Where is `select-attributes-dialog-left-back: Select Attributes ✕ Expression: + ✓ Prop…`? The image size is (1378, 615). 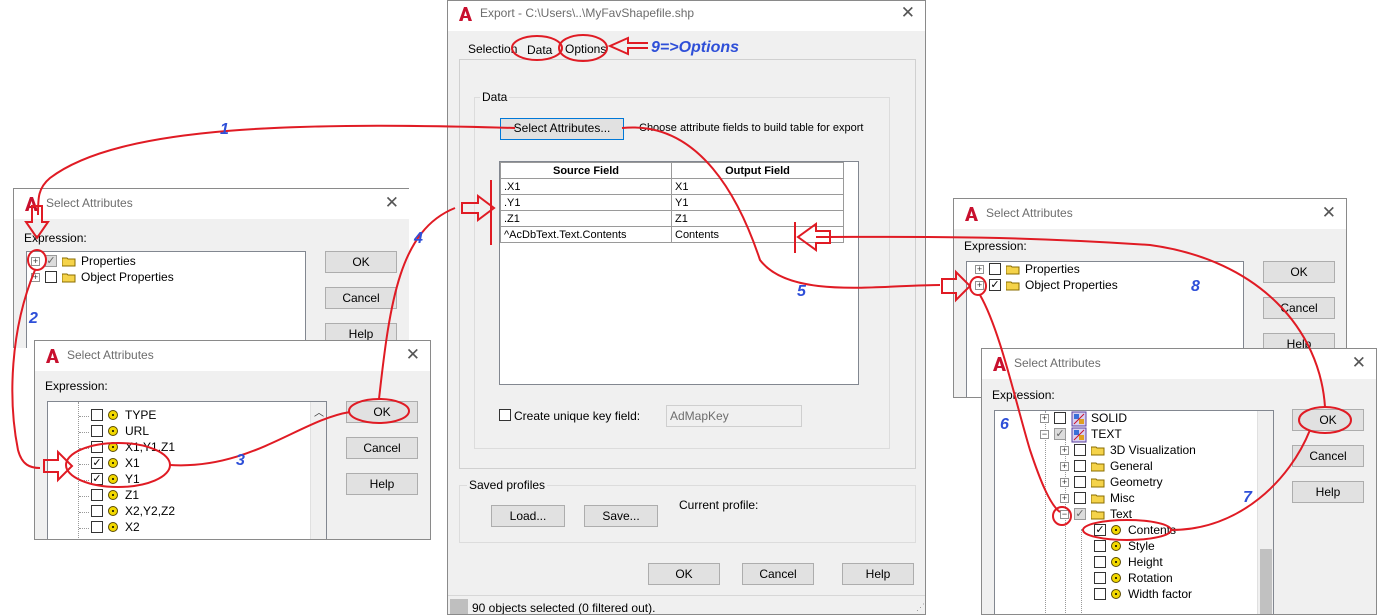 select-attributes-dialog-left-back: Select Attributes ✕ Expression: + ✓ Prop… is located at coordinates (211, 268).